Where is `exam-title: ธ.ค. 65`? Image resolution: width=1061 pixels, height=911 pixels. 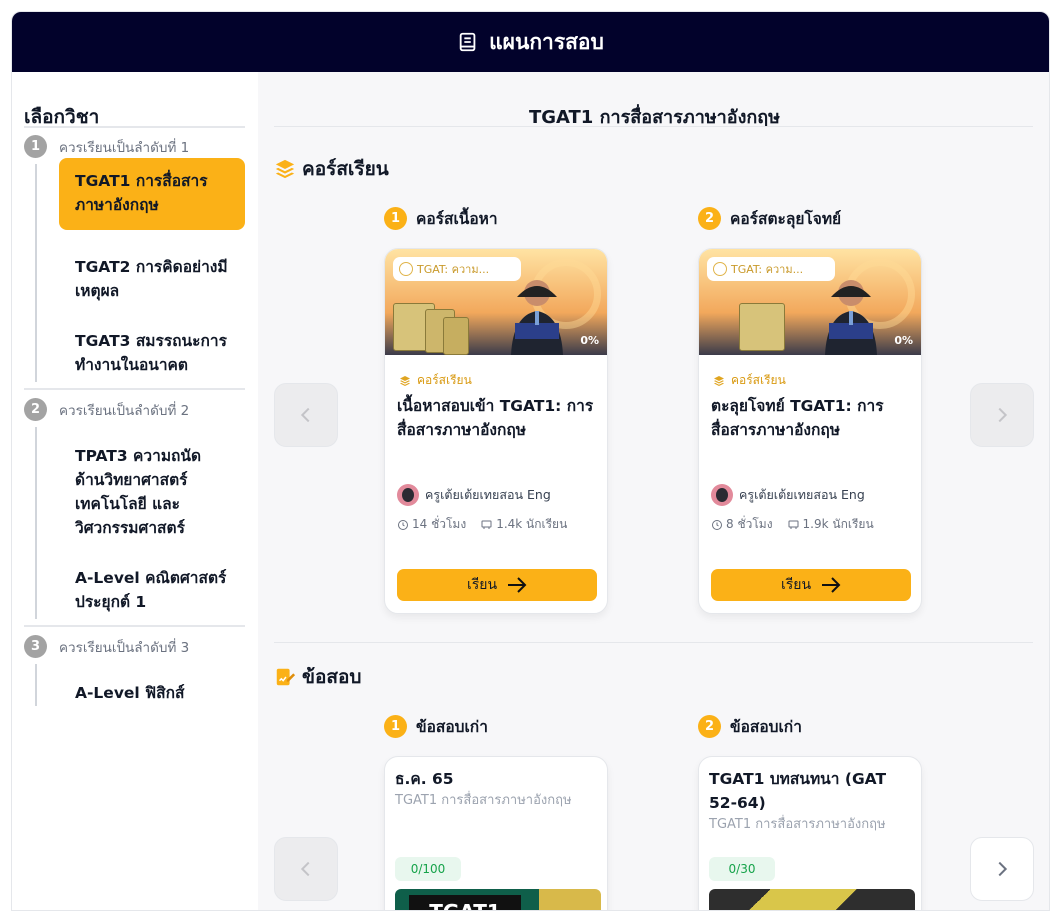 exam-title: ธ.ค. 65 is located at coordinates (424, 779).